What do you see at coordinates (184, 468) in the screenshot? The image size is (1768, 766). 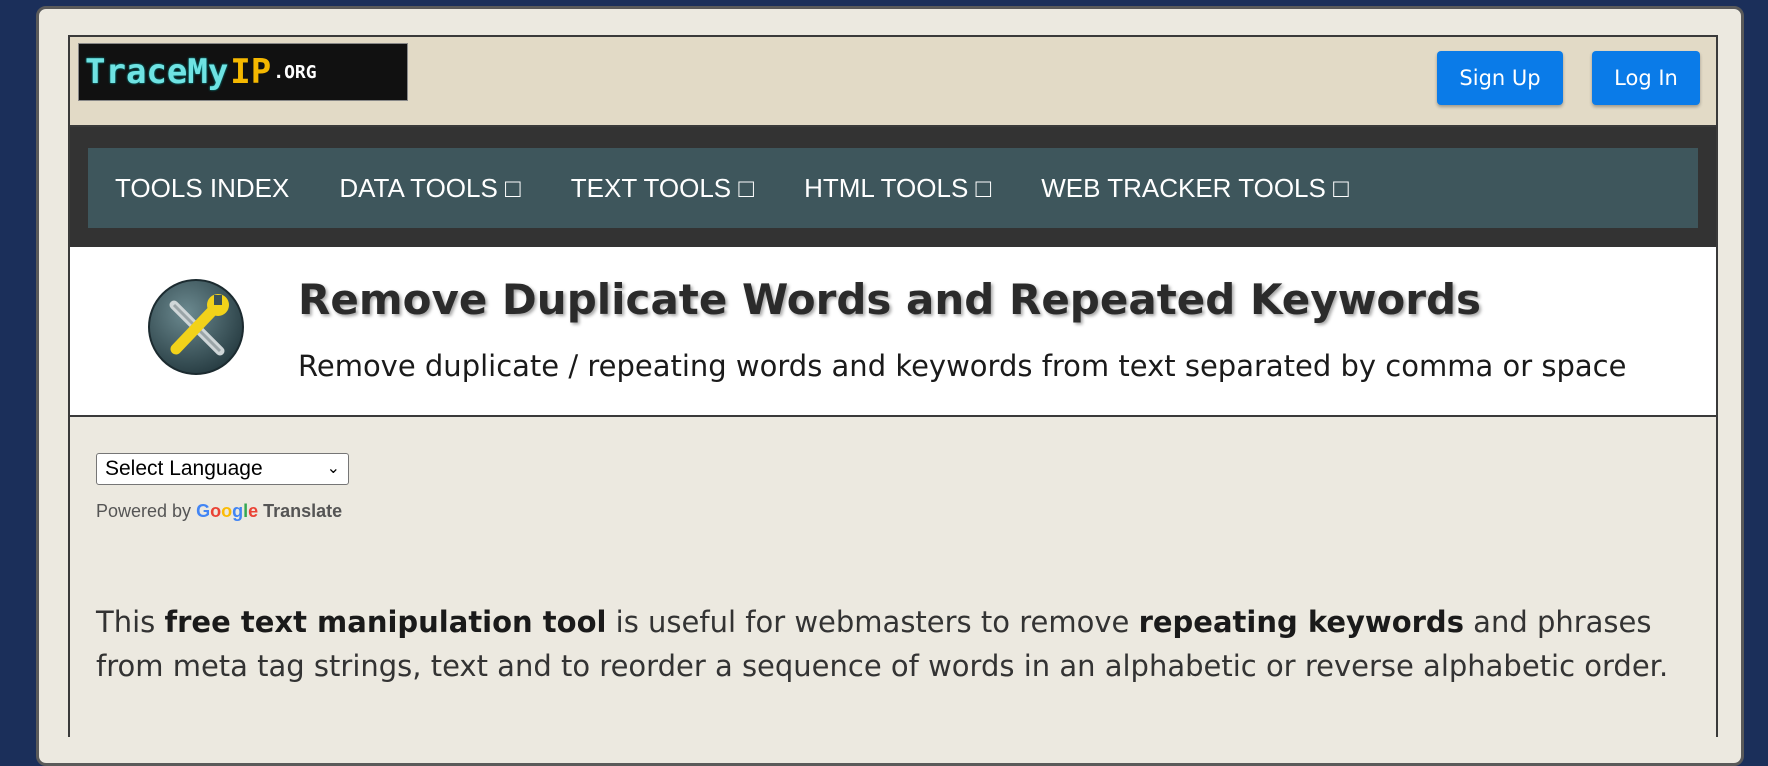 I see `language-select-value: Select Language` at bounding box center [184, 468].